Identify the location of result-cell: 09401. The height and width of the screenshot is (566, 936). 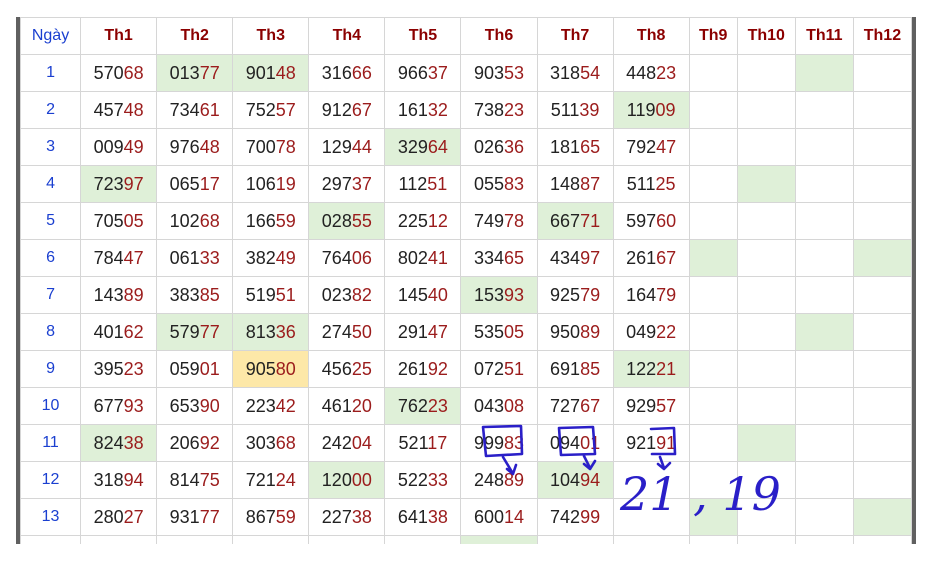
(575, 443).